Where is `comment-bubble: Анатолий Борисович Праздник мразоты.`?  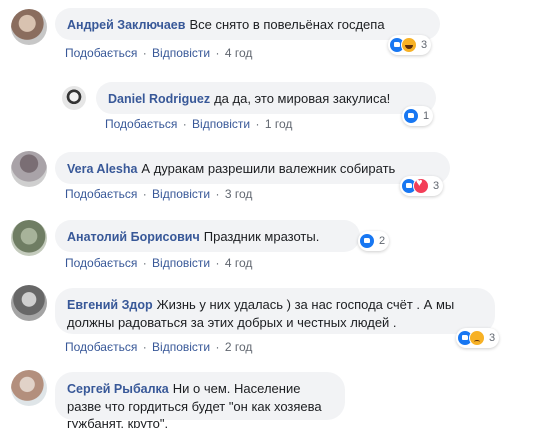
comment-bubble: Анатолий Борисович Праздник мразоты. is located at coordinates (207, 236).